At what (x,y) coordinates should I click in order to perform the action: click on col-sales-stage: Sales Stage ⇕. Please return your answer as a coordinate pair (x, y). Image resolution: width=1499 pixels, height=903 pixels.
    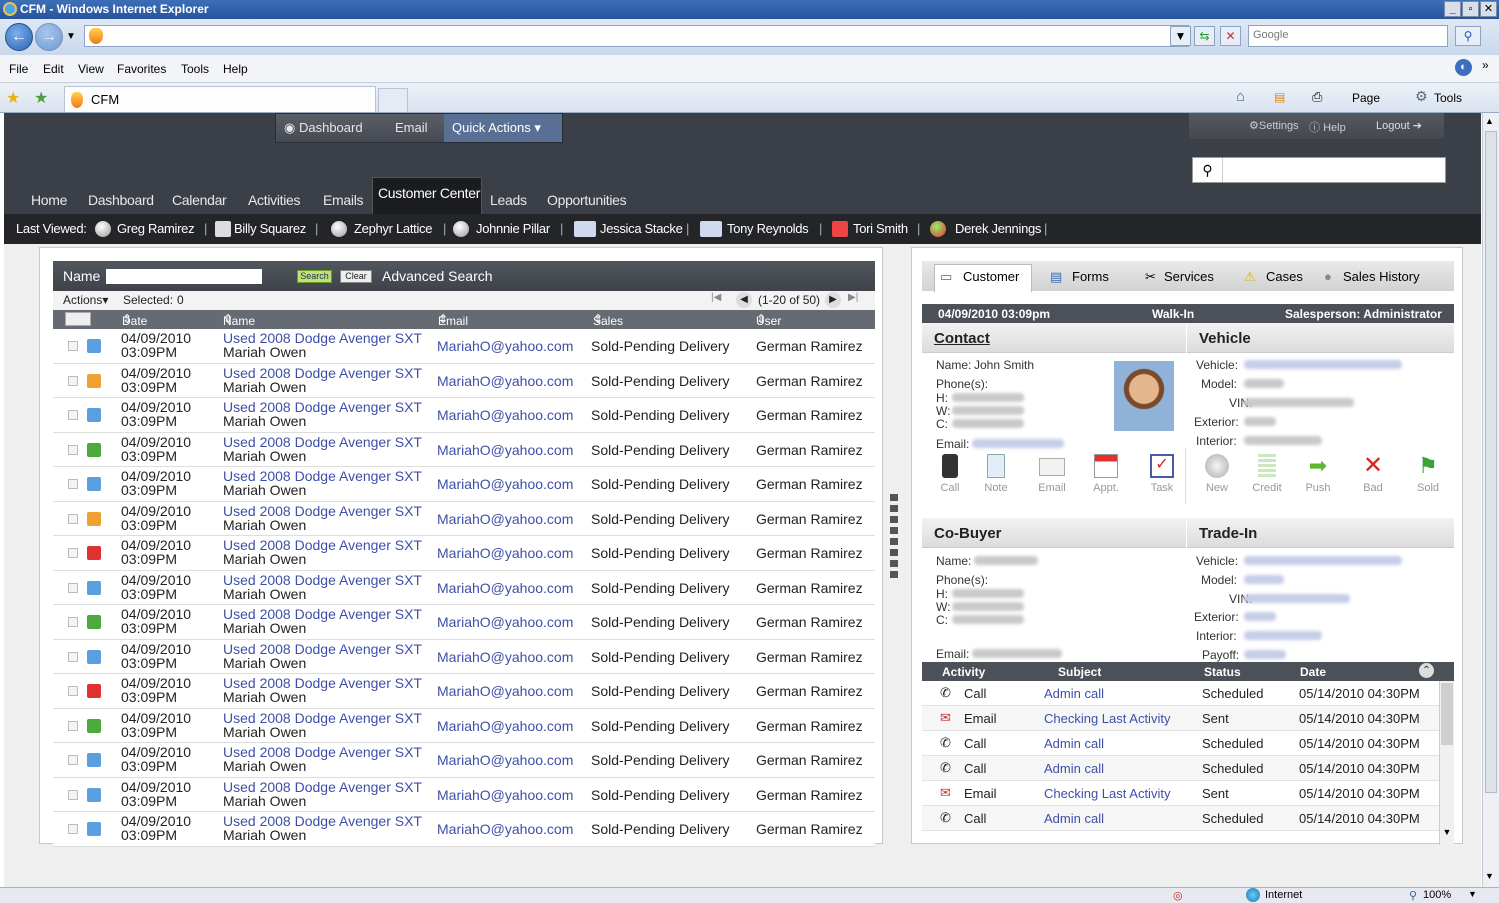
    Looking at the image, I should click on (608, 327).